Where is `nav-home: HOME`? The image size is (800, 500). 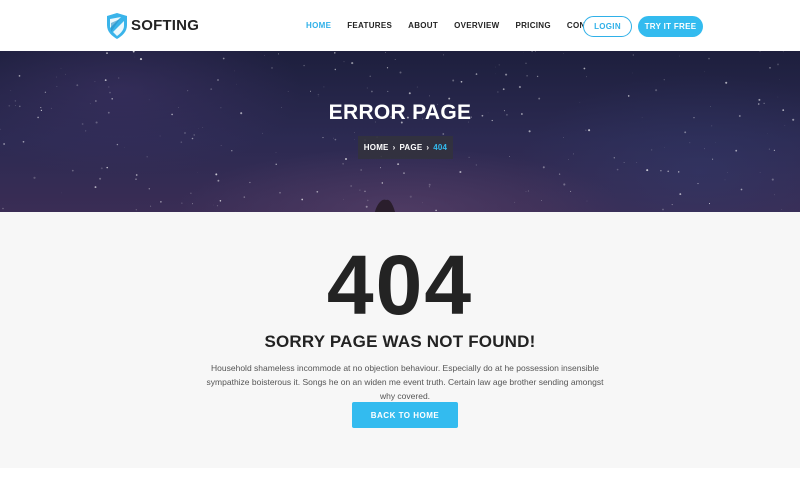
nav-home: HOME is located at coordinates (318, 25).